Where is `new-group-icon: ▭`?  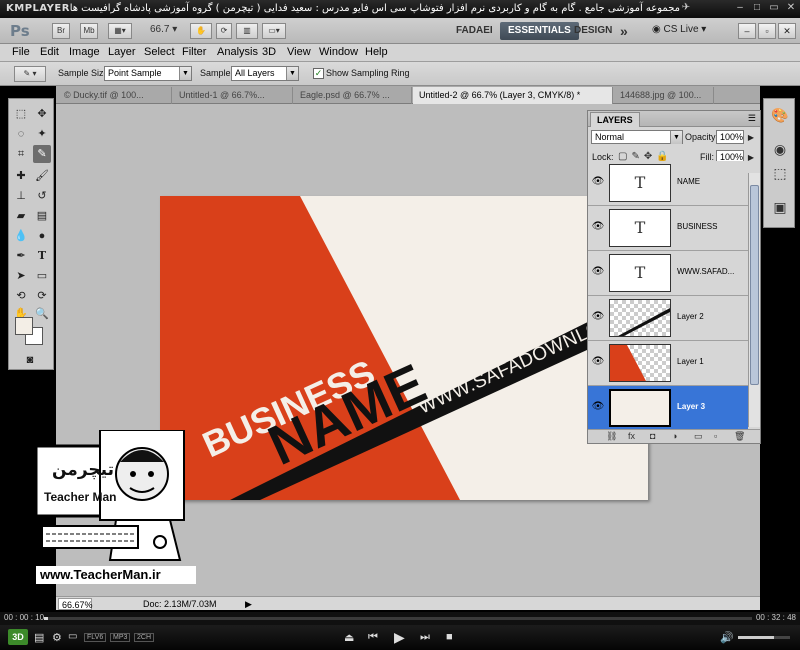 new-group-icon: ▭ is located at coordinates (698, 436).